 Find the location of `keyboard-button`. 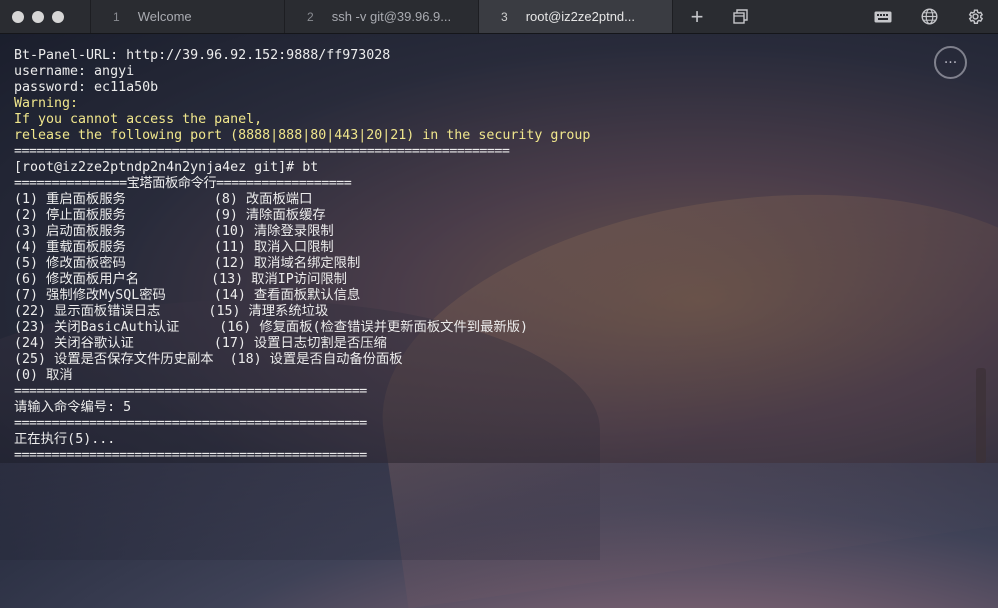

keyboard-button is located at coordinates (883, 16).